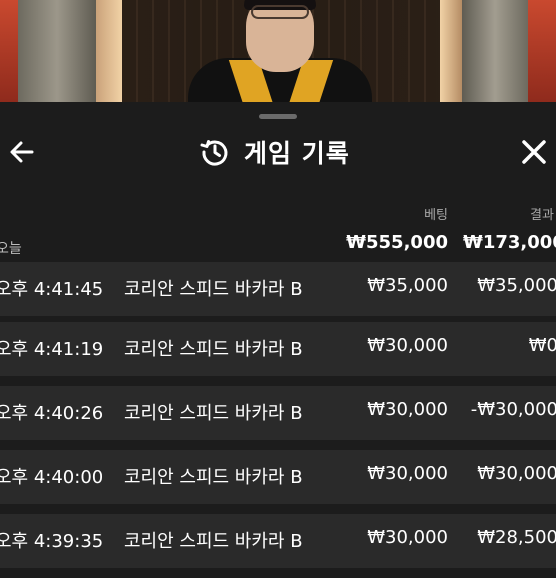 This screenshot has width=556, height=578. I want to click on history-row: 오후 4:40:00 코리안 스피드 바카라 B ₩30,000 ₩30,000, so click(278, 477).